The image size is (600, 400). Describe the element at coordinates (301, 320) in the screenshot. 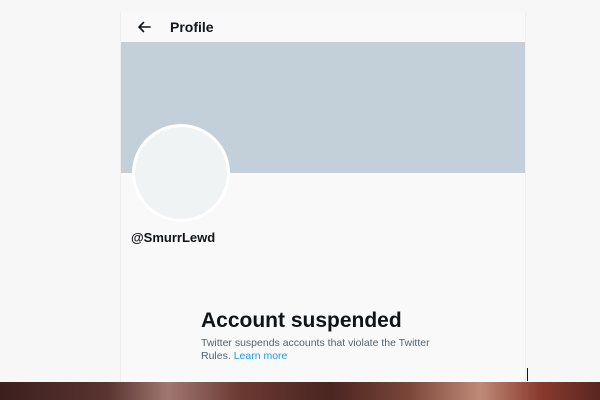

I see `suspension-title: Account suspended` at that location.